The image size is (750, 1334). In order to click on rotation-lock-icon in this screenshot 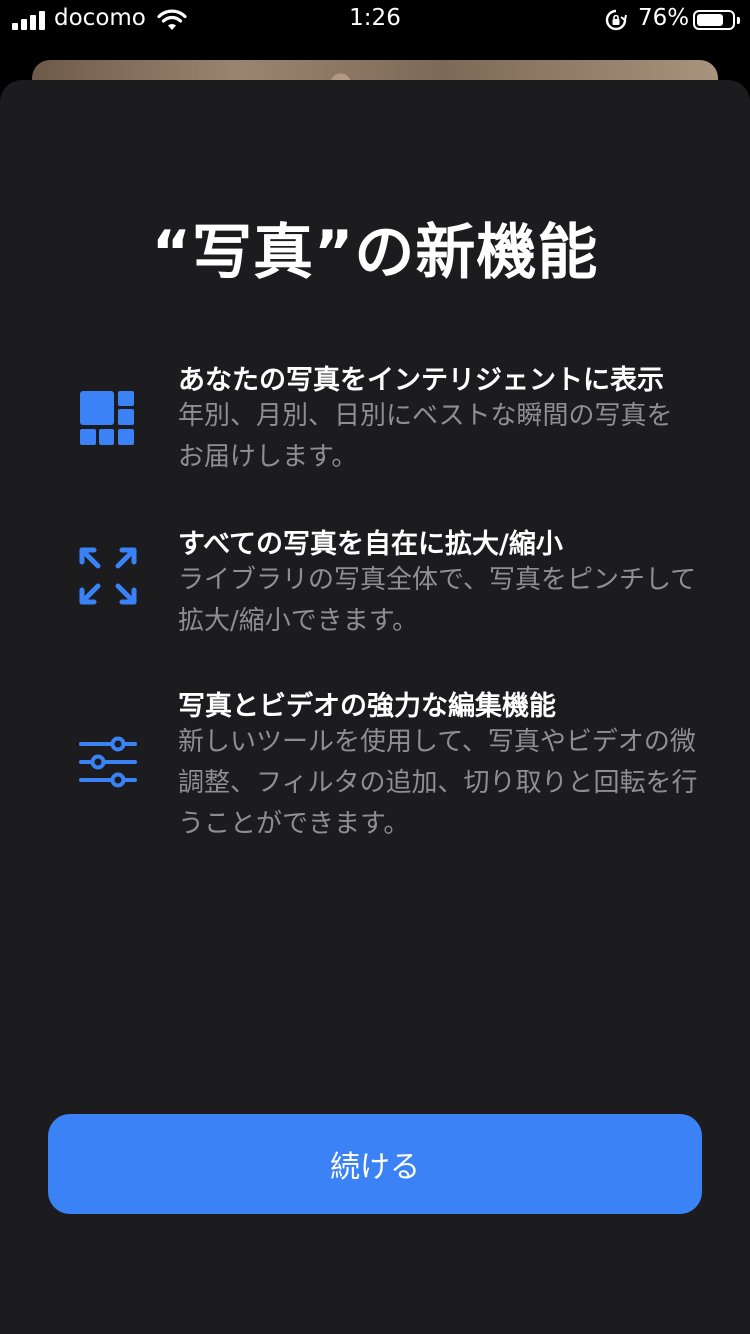, I will do `click(616, 20)`.